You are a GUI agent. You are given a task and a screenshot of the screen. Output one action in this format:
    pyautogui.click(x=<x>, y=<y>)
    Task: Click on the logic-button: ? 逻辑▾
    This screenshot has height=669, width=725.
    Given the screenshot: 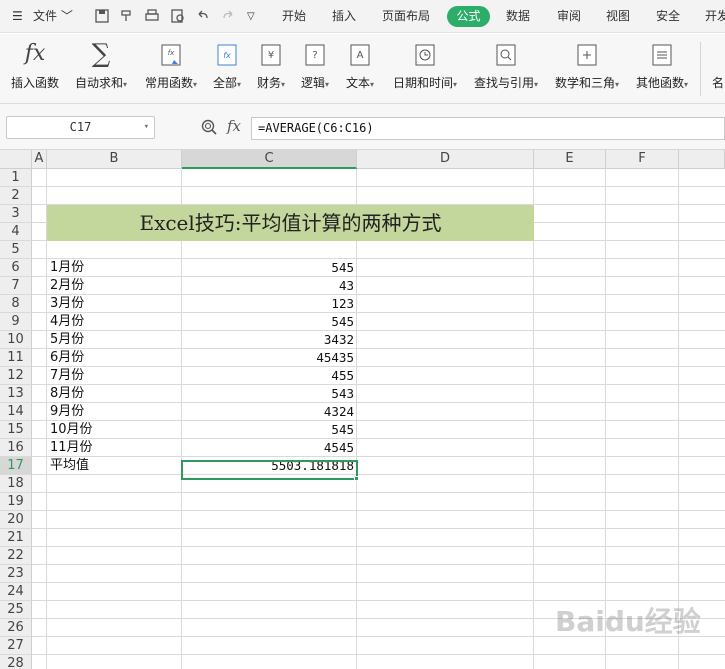 What is the action you would take?
    pyautogui.click(x=315, y=69)
    